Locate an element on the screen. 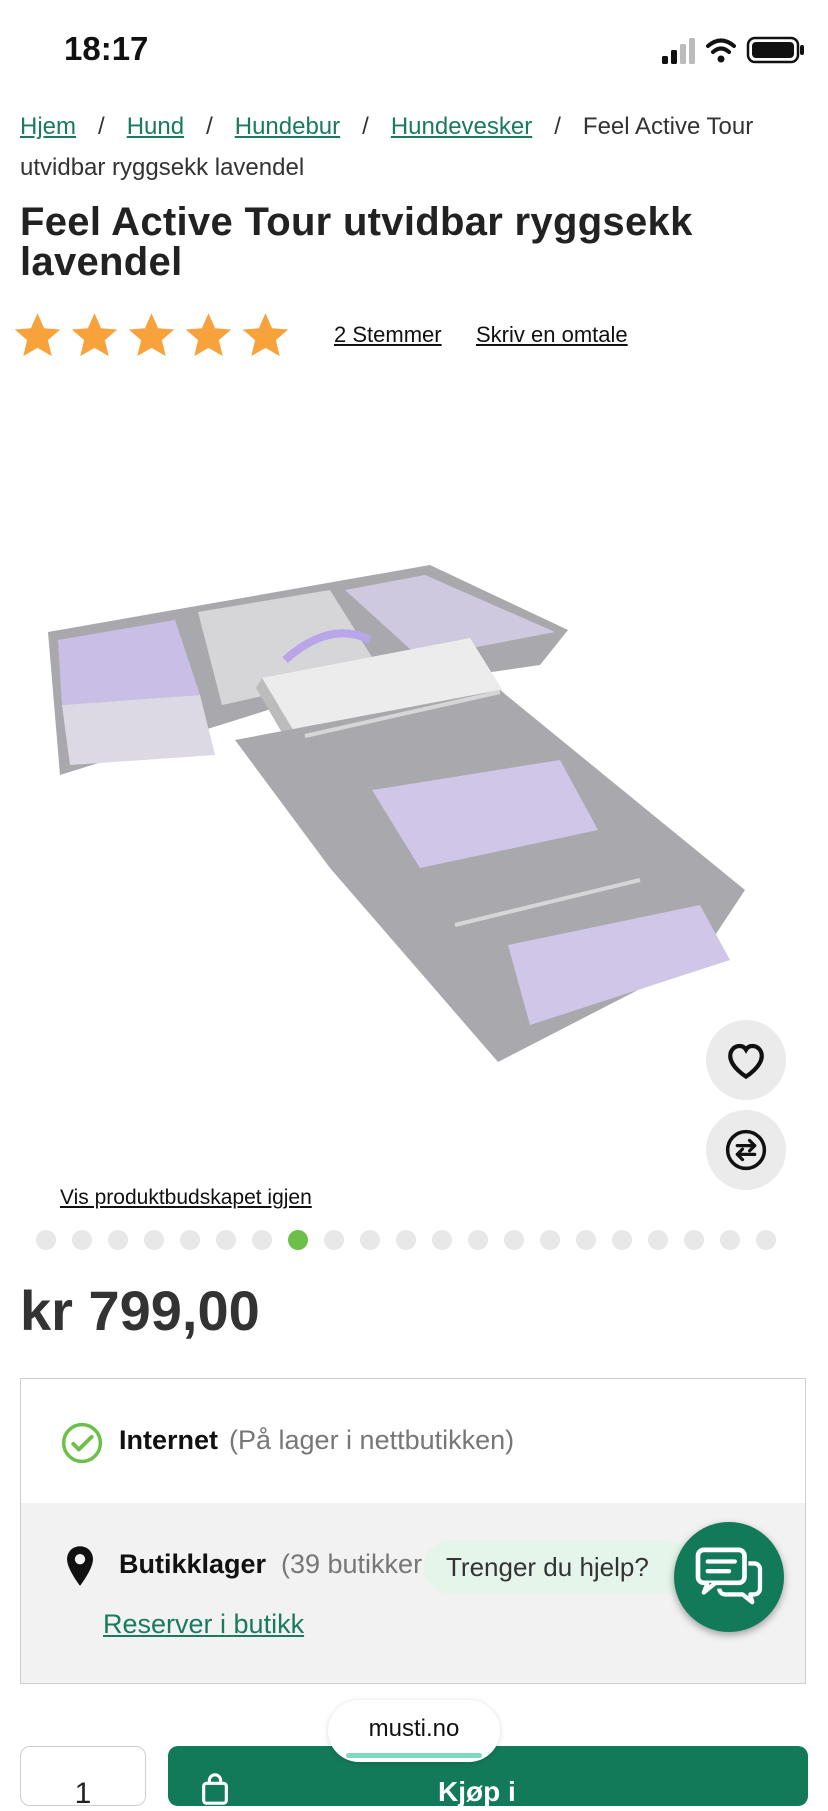 Image resolution: width=828 pixels, height=1811 pixels. heart-icon is located at coordinates (746, 1061).